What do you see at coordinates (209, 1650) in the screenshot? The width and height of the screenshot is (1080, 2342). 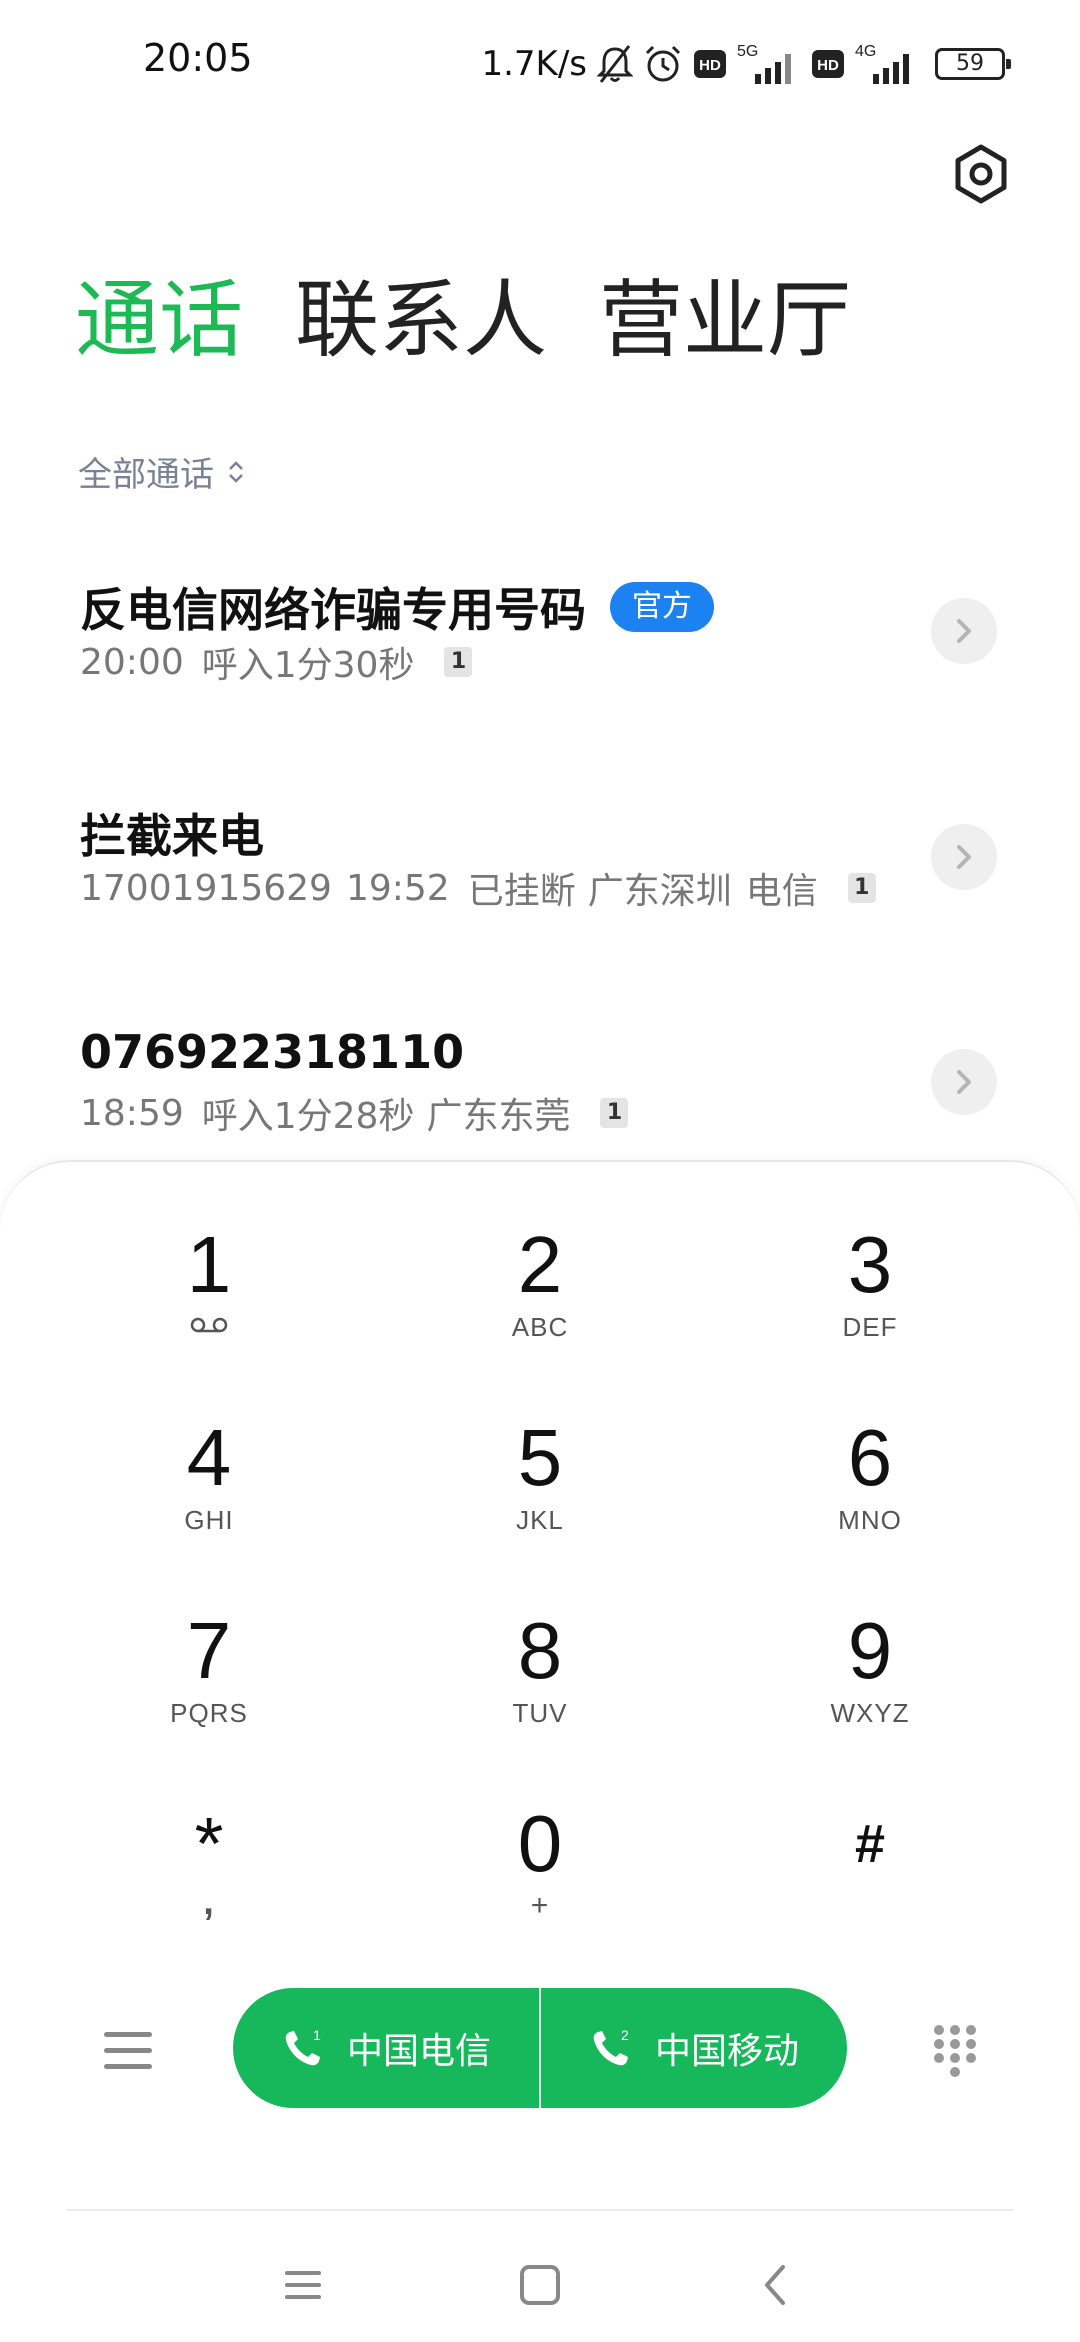 I see `key-digit: 7` at bounding box center [209, 1650].